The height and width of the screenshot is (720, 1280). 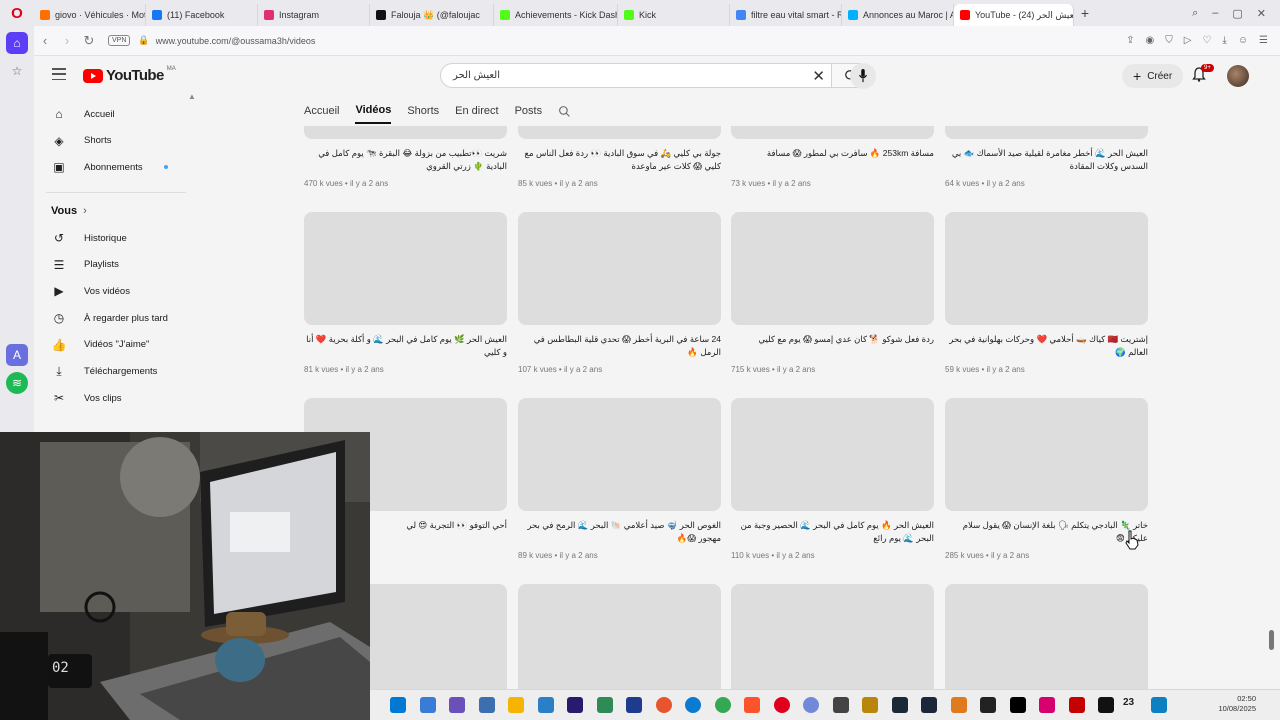 What do you see at coordinates (398, 705) in the screenshot?
I see `vscode-icon` at bounding box center [398, 705].